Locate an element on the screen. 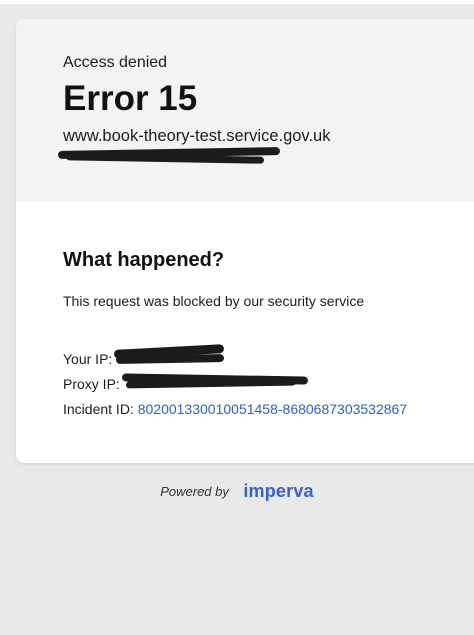  footer: Powered by imperva is located at coordinates (237, 493).